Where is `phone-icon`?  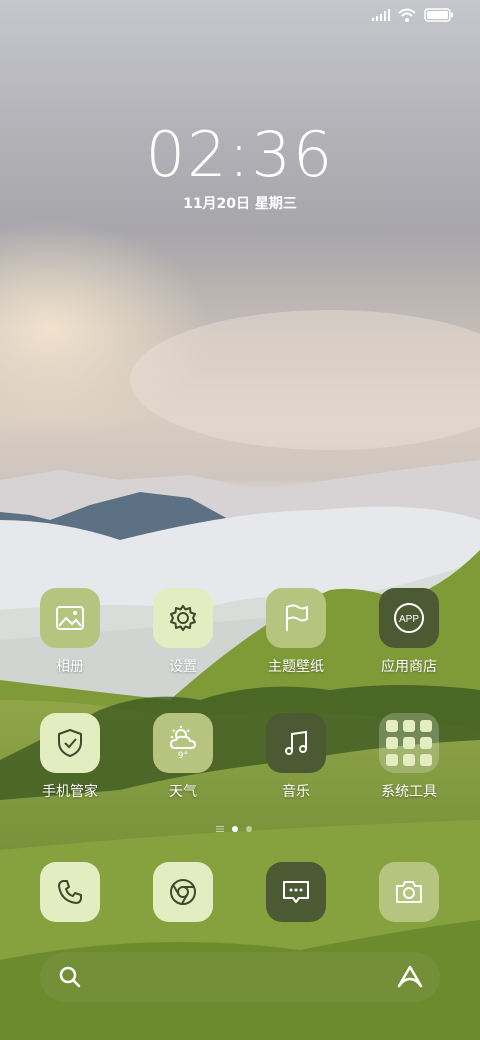
phone-icon is located at coordinates (70, 892).